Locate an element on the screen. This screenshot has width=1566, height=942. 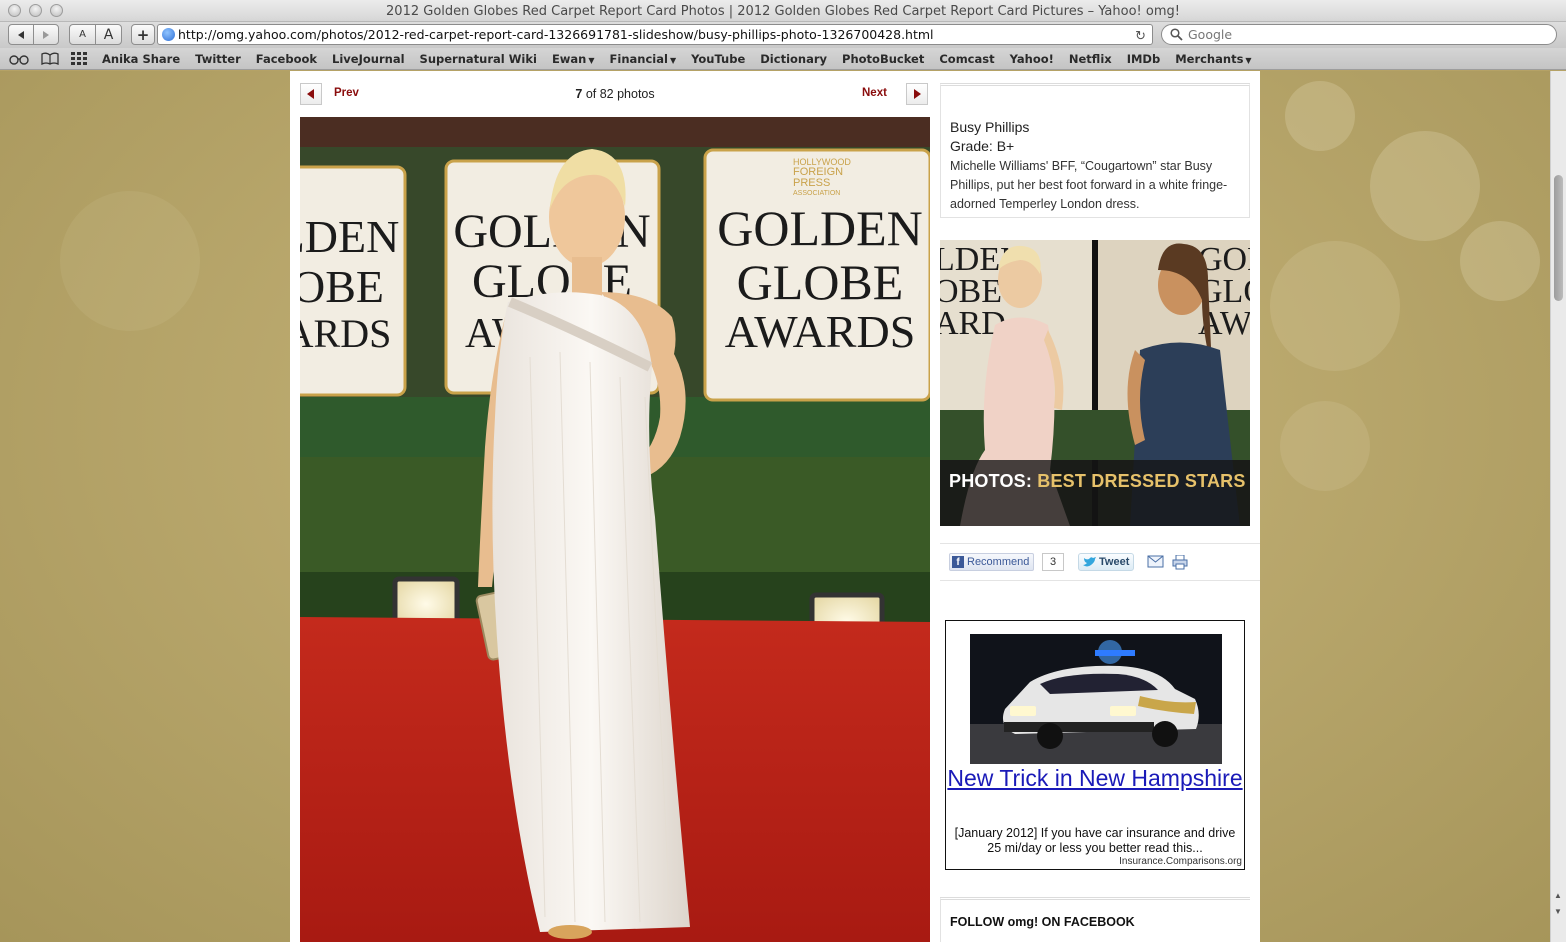
police-car-image is located at coordinates (1096, 699).